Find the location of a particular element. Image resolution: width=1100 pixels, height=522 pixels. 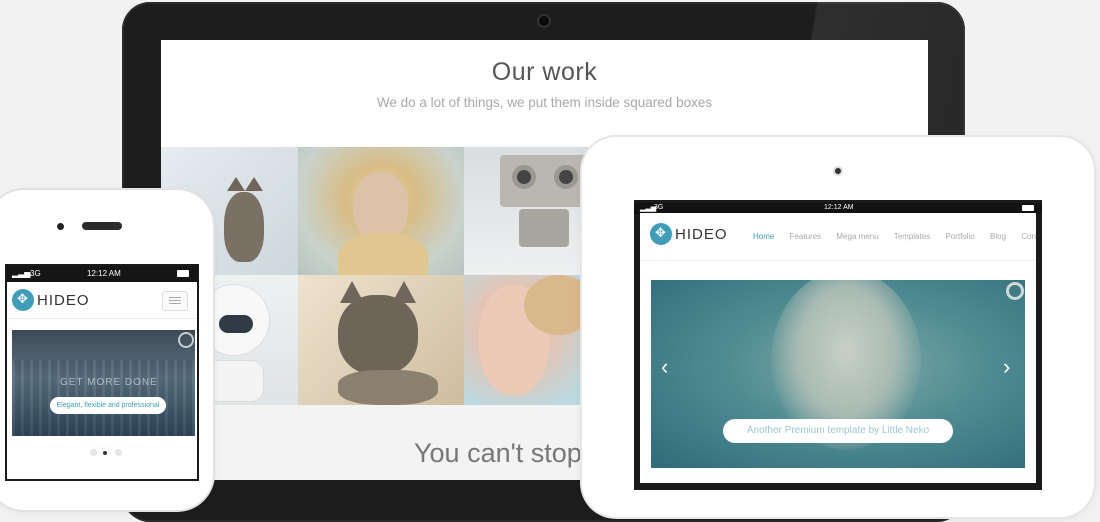

phone-slide-loader-icon is located at coordinates (186, 340).